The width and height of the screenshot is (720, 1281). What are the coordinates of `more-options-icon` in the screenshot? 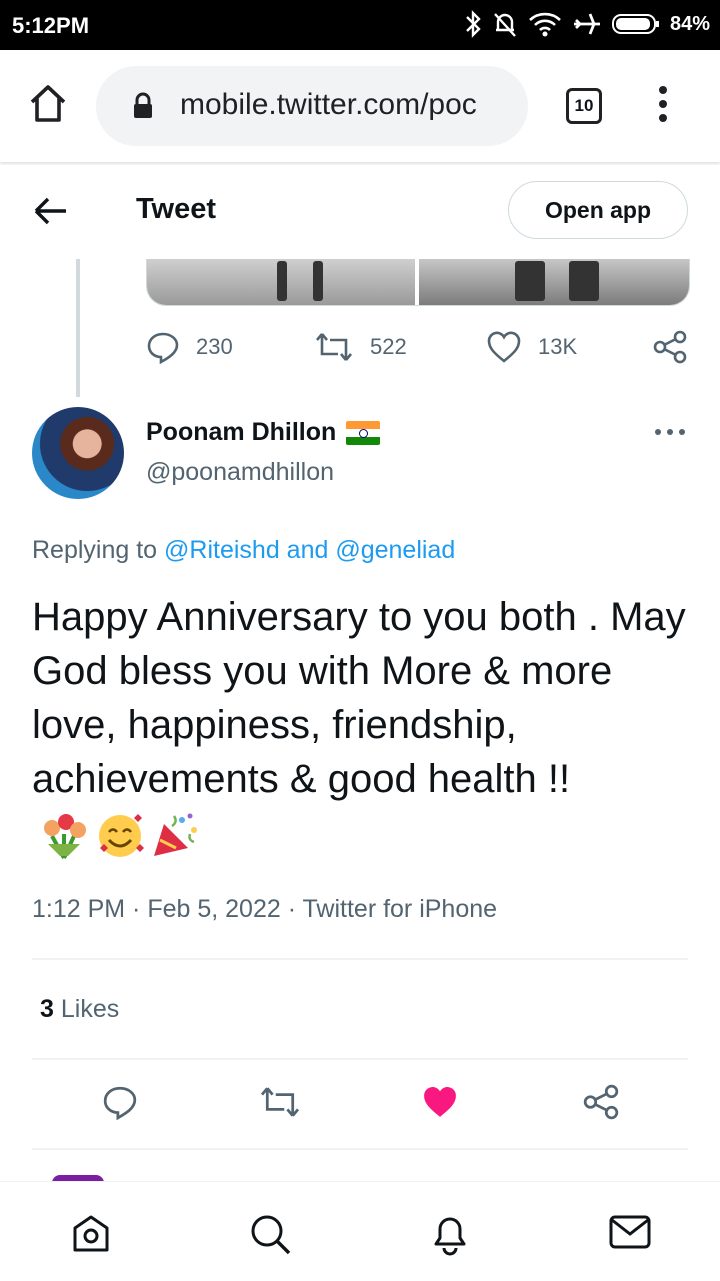 It's located at (670, 432).